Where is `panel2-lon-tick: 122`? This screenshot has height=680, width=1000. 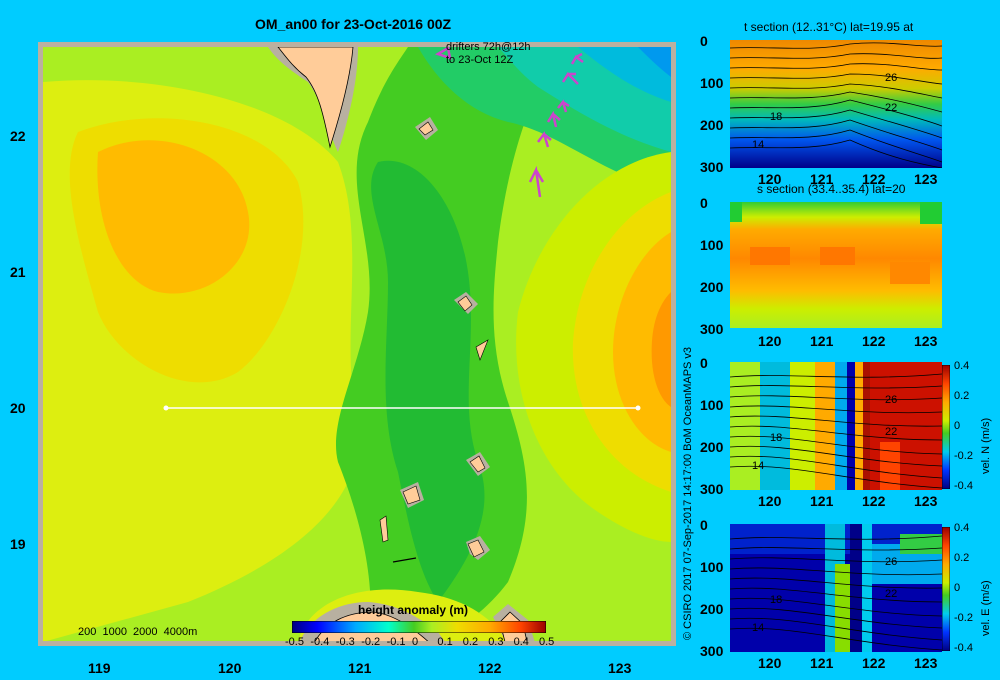
panel2-lon-tick: 122 is located at coordinates (874, 341).